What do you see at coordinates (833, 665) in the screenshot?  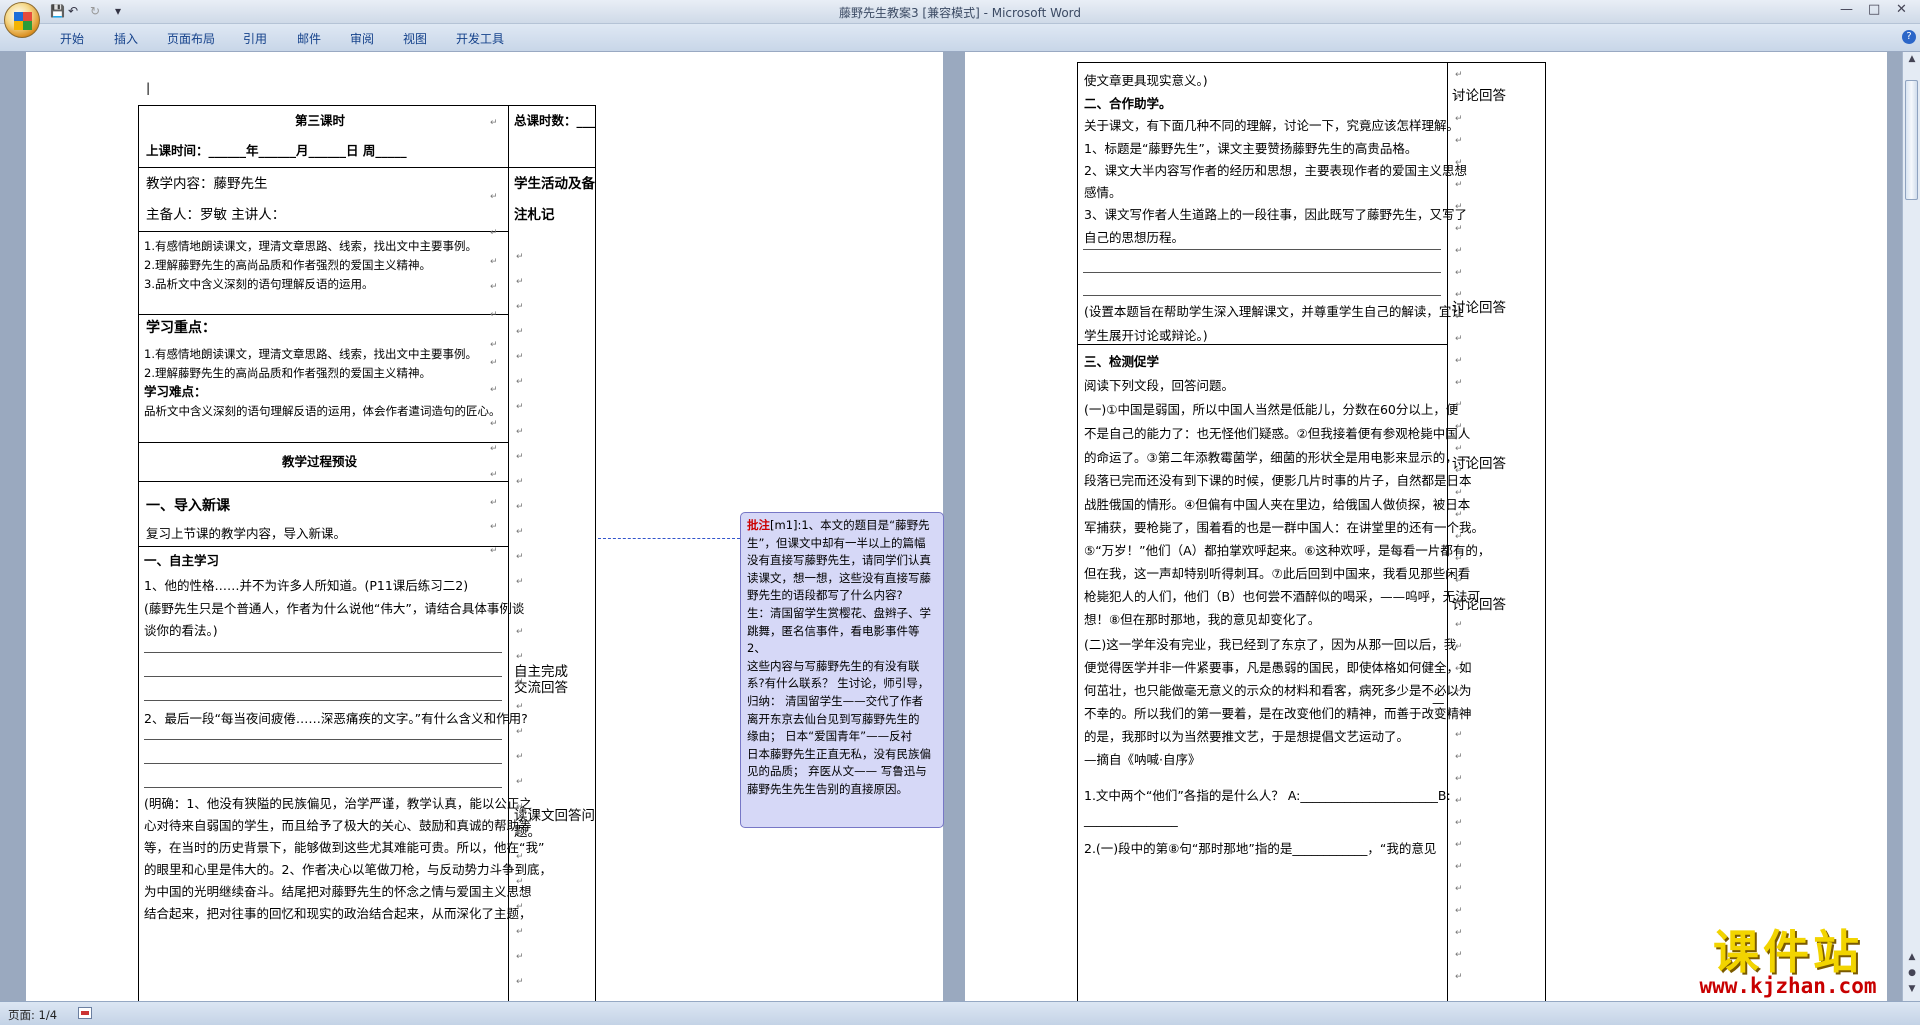 I see `comment-line: 这些内容与写藤野先生的有没有联` at bounding box center [833, 665].